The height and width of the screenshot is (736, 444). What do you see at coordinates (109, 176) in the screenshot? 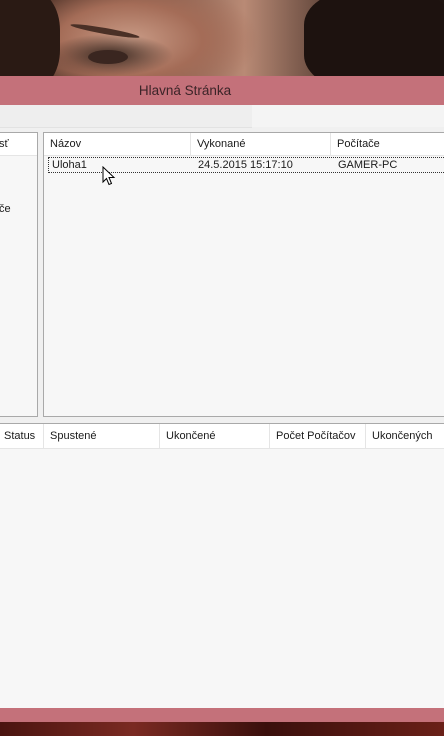
I see `mouse-pointer-icon` at bounding box center [109, 176].